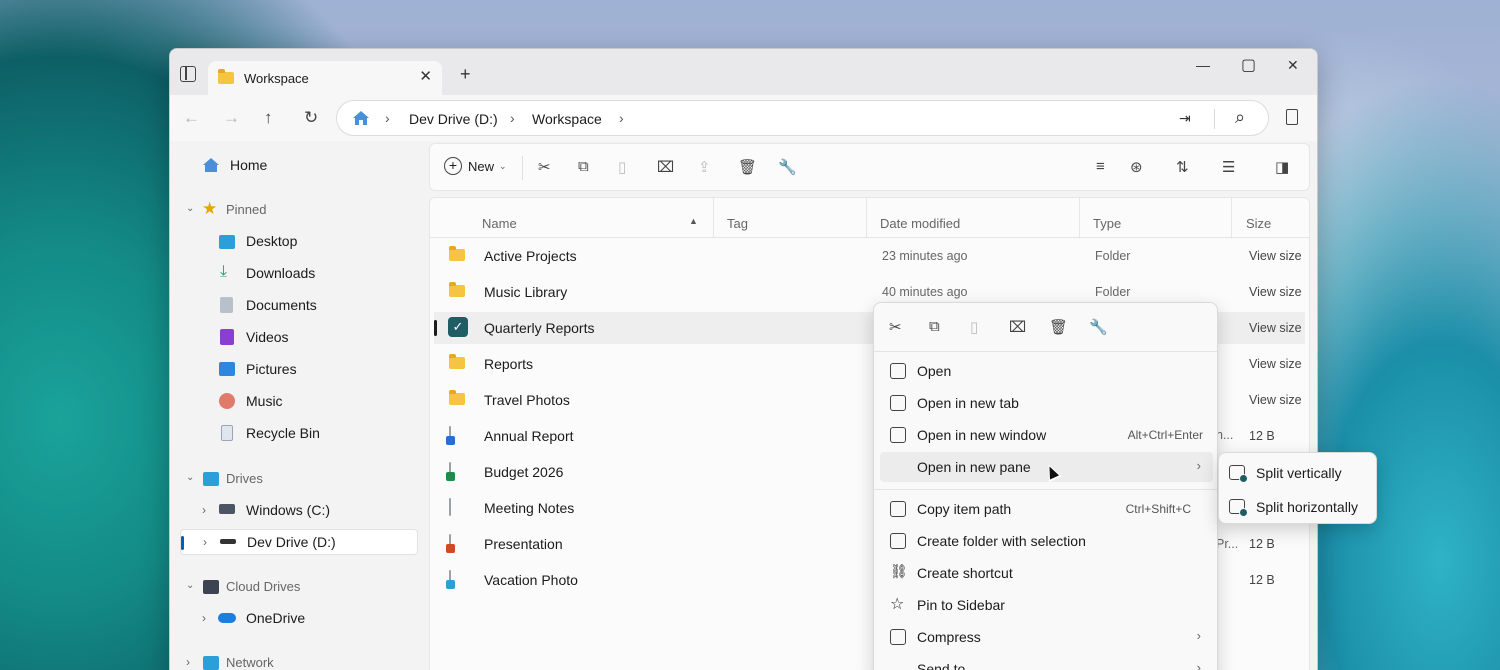 This screenshot has height=670, width=1500. I want to click on sidebar-item-recycle-bin: Recycle Bin, so click(299, 433).